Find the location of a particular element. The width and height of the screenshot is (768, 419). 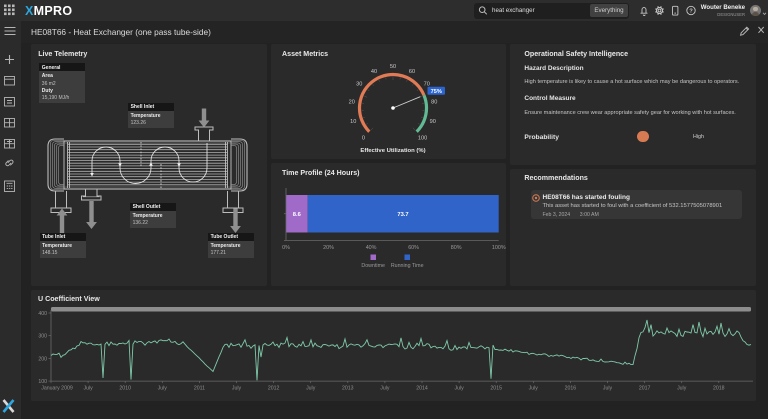

svg-text: 73.7 is located at coordinates (402, 215).